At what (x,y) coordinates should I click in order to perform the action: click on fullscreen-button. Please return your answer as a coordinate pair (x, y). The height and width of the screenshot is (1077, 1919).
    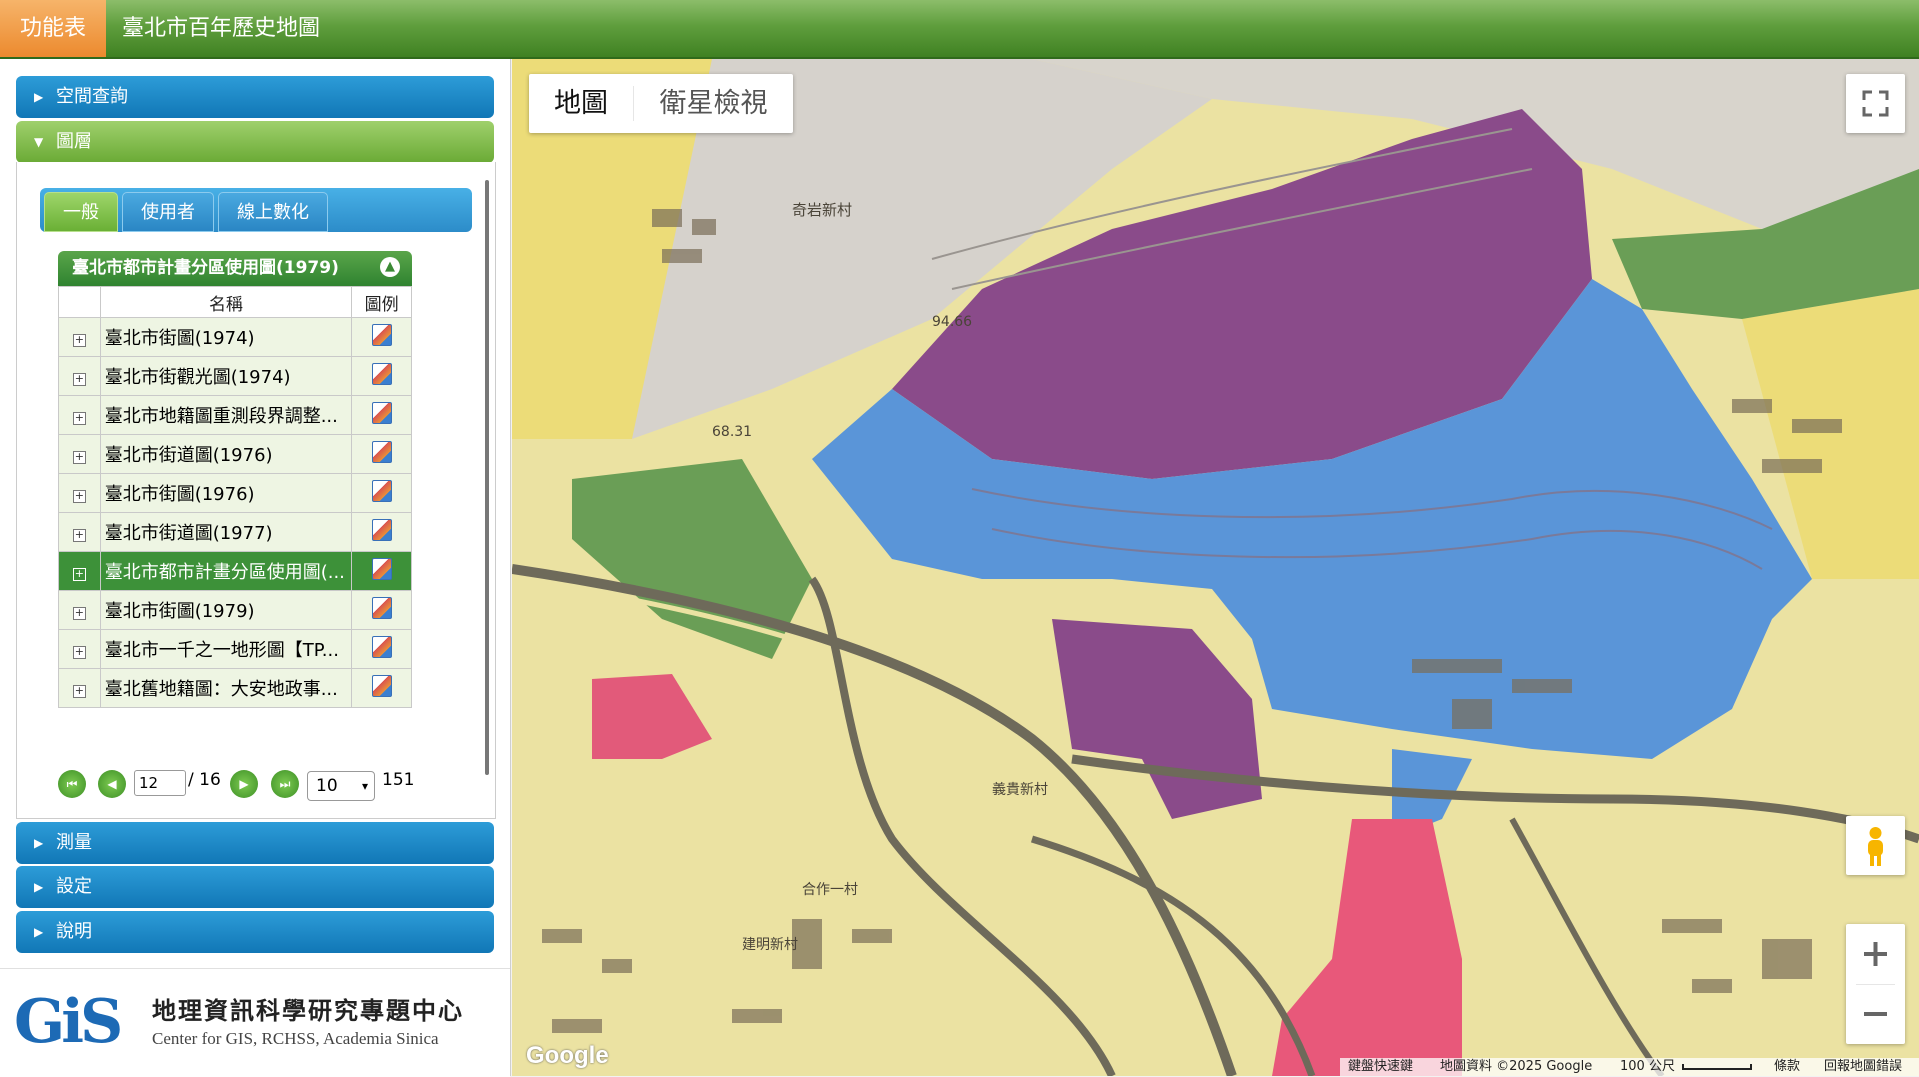
    Looking at the image, I should click on (1875, 103).